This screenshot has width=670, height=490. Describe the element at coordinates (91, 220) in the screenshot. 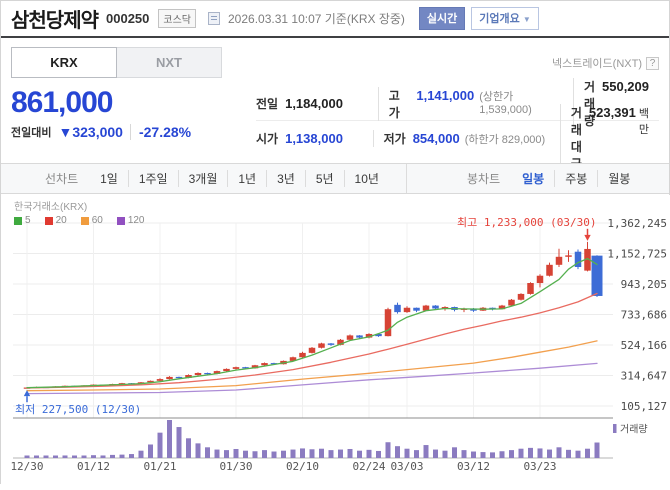

I see `ma60-legend: 60` at that location.